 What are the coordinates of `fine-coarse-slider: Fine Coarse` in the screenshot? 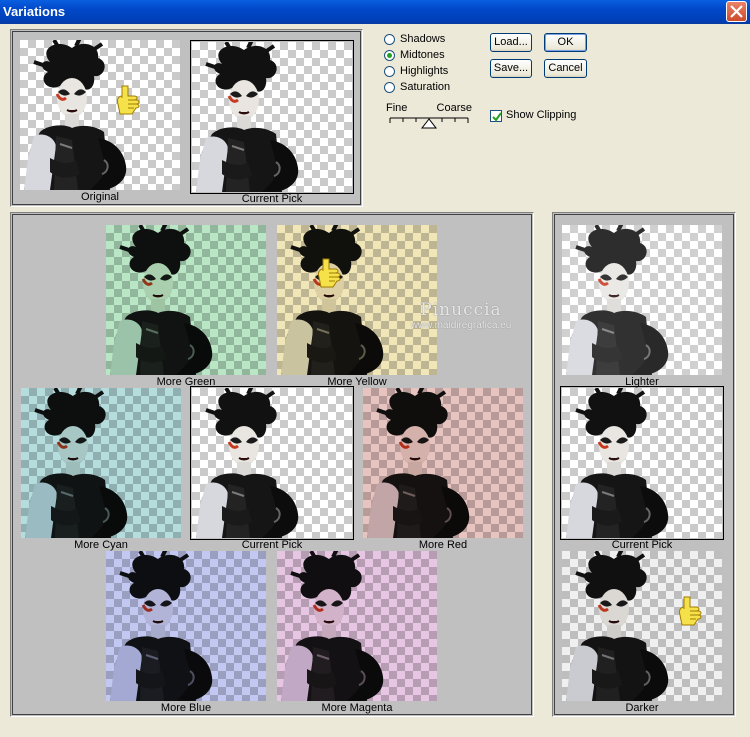 It's located at (429, 117).